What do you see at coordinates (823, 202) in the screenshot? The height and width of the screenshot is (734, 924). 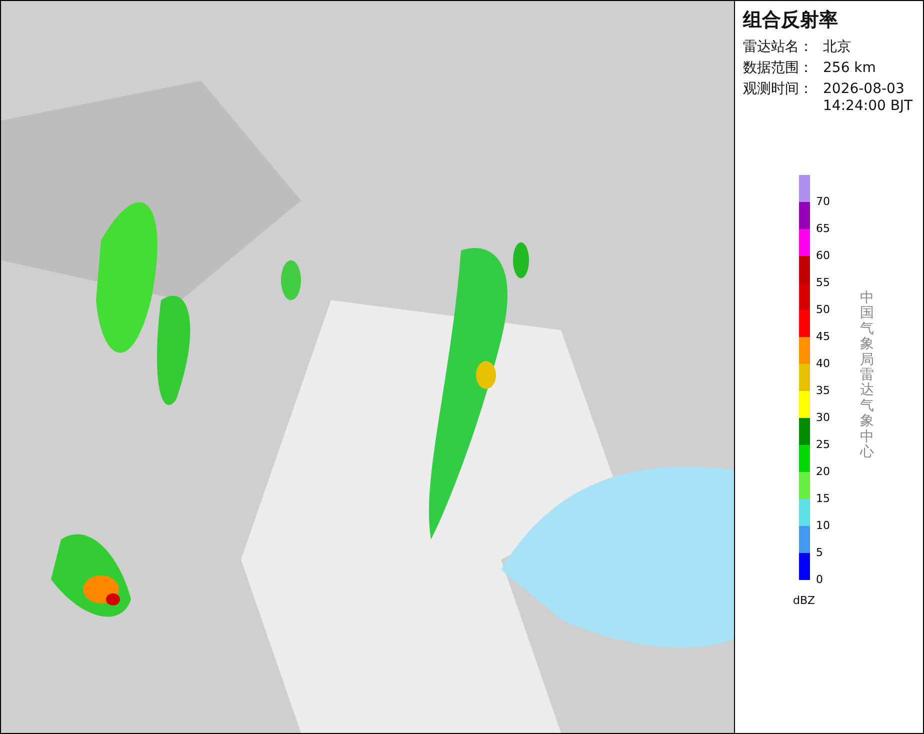 I see `legend-label: 70` at bounding box center [823, 202].